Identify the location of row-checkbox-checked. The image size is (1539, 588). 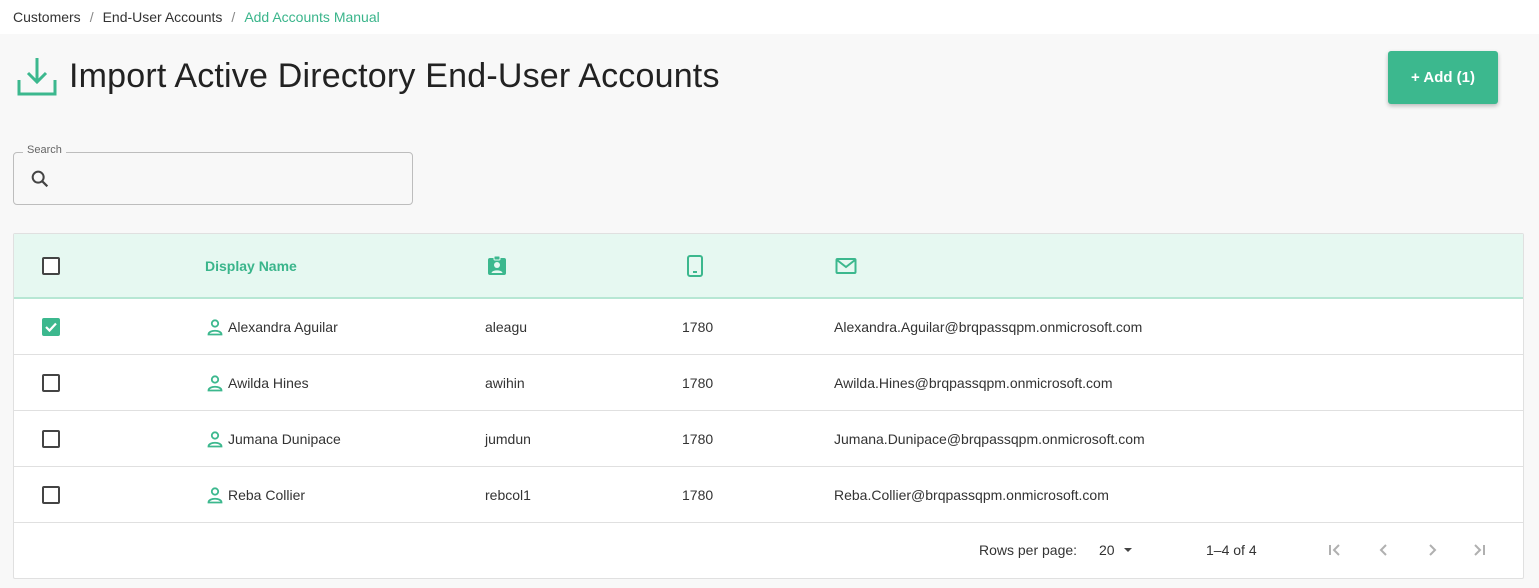
(51, 327).